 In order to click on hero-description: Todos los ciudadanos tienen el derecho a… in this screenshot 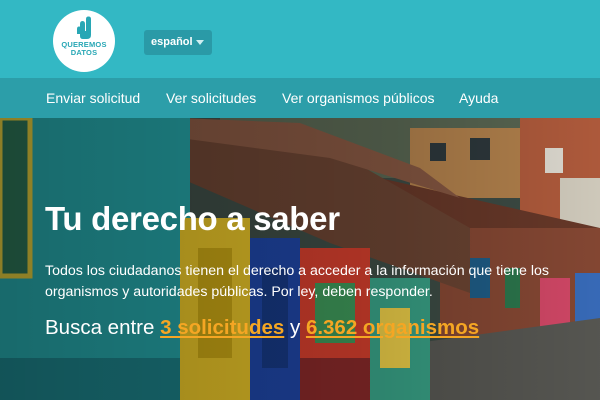, I will do `click(297, 281)`.